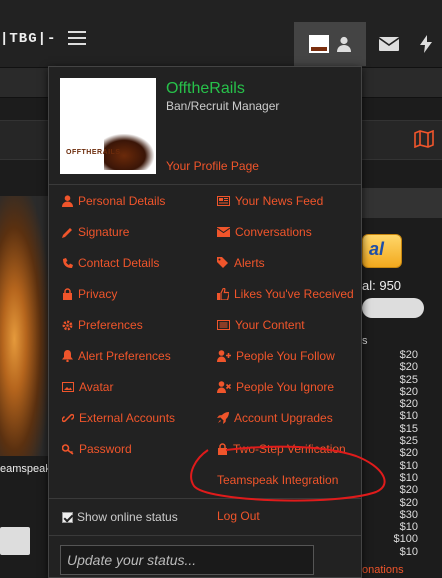  I want to click on tags-icon, so click(222, 262).